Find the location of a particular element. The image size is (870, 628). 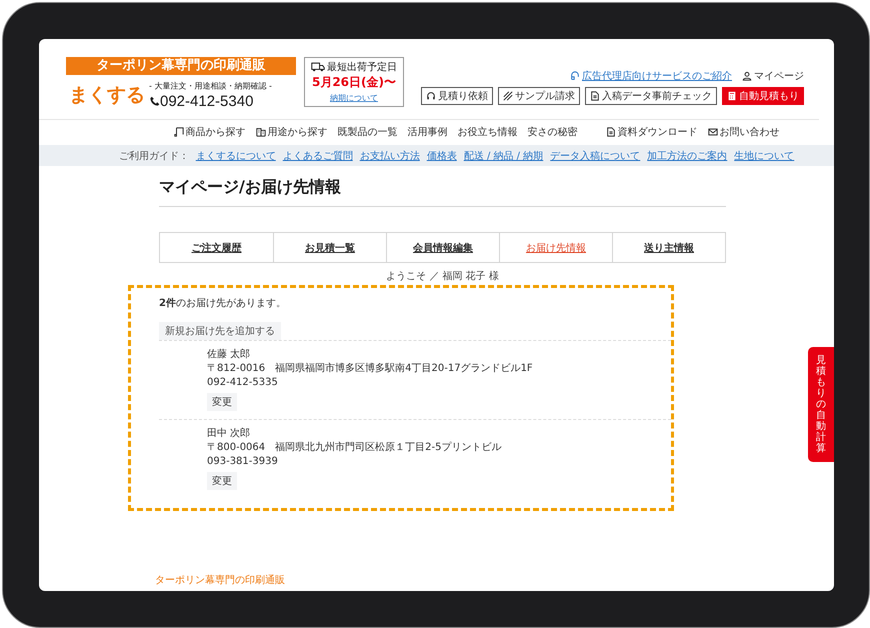

mypage-tab: 会員情報編集 is located at coordinates (442, 247).